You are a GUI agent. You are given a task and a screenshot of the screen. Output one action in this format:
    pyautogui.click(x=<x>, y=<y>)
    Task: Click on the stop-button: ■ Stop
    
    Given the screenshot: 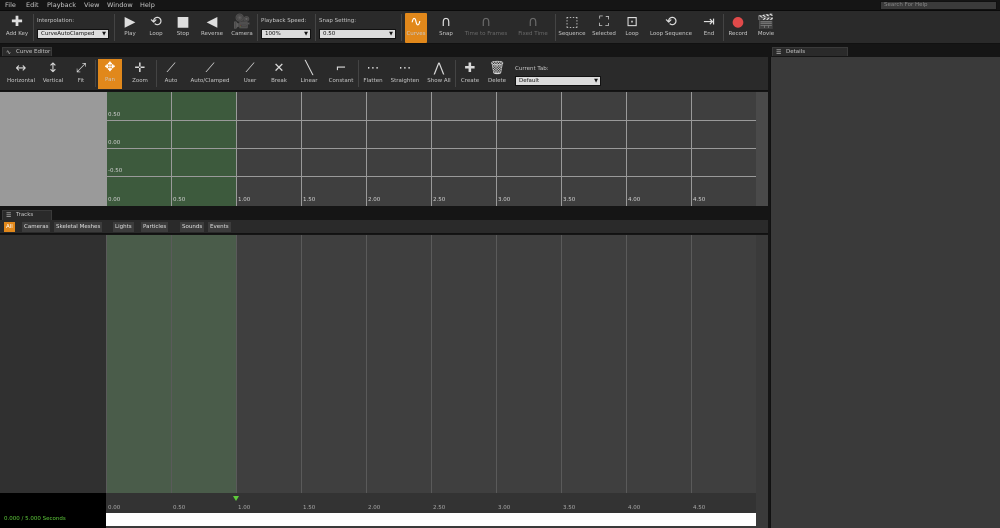 What is the action you would take?
    pyautogui.click(x=183, y=25)
    